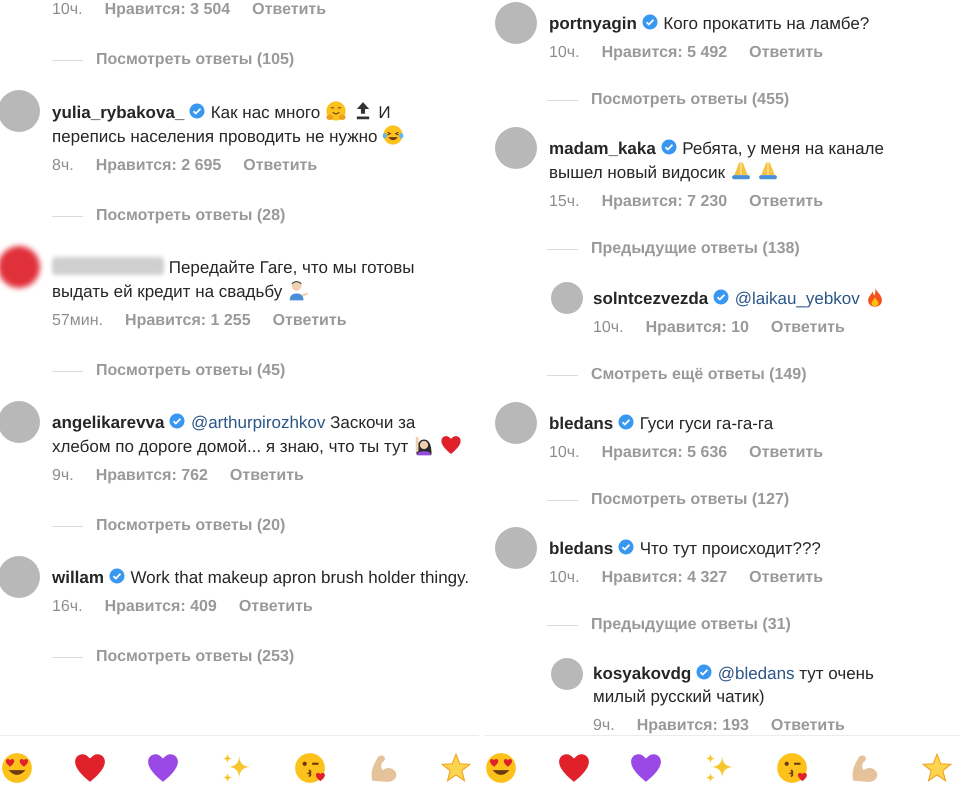 The image size is (960, 800). Describe the element at coordinates (602, 148) in the screenshot. I see `username: madam_kaka` at that location.